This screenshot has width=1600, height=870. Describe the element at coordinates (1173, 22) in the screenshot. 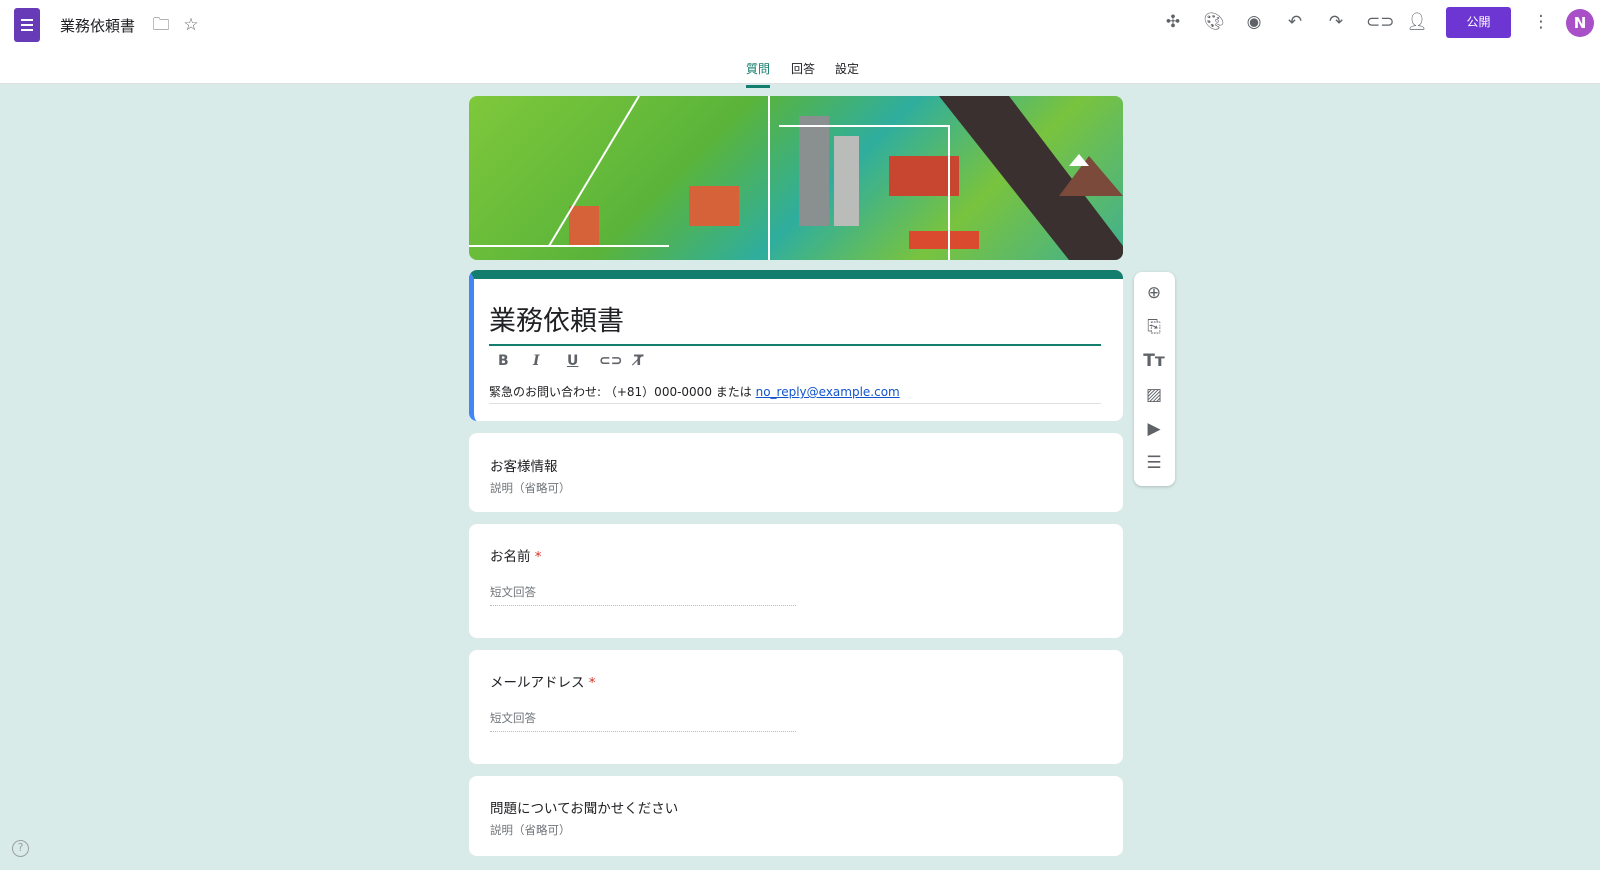

I see `addons-puzzle-icon: ✣` at that location.